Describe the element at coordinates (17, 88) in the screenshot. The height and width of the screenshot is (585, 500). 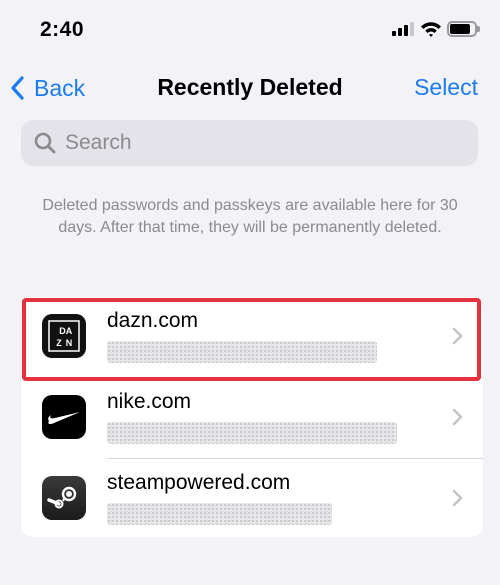
I see `chevron-left-icon` at that location.